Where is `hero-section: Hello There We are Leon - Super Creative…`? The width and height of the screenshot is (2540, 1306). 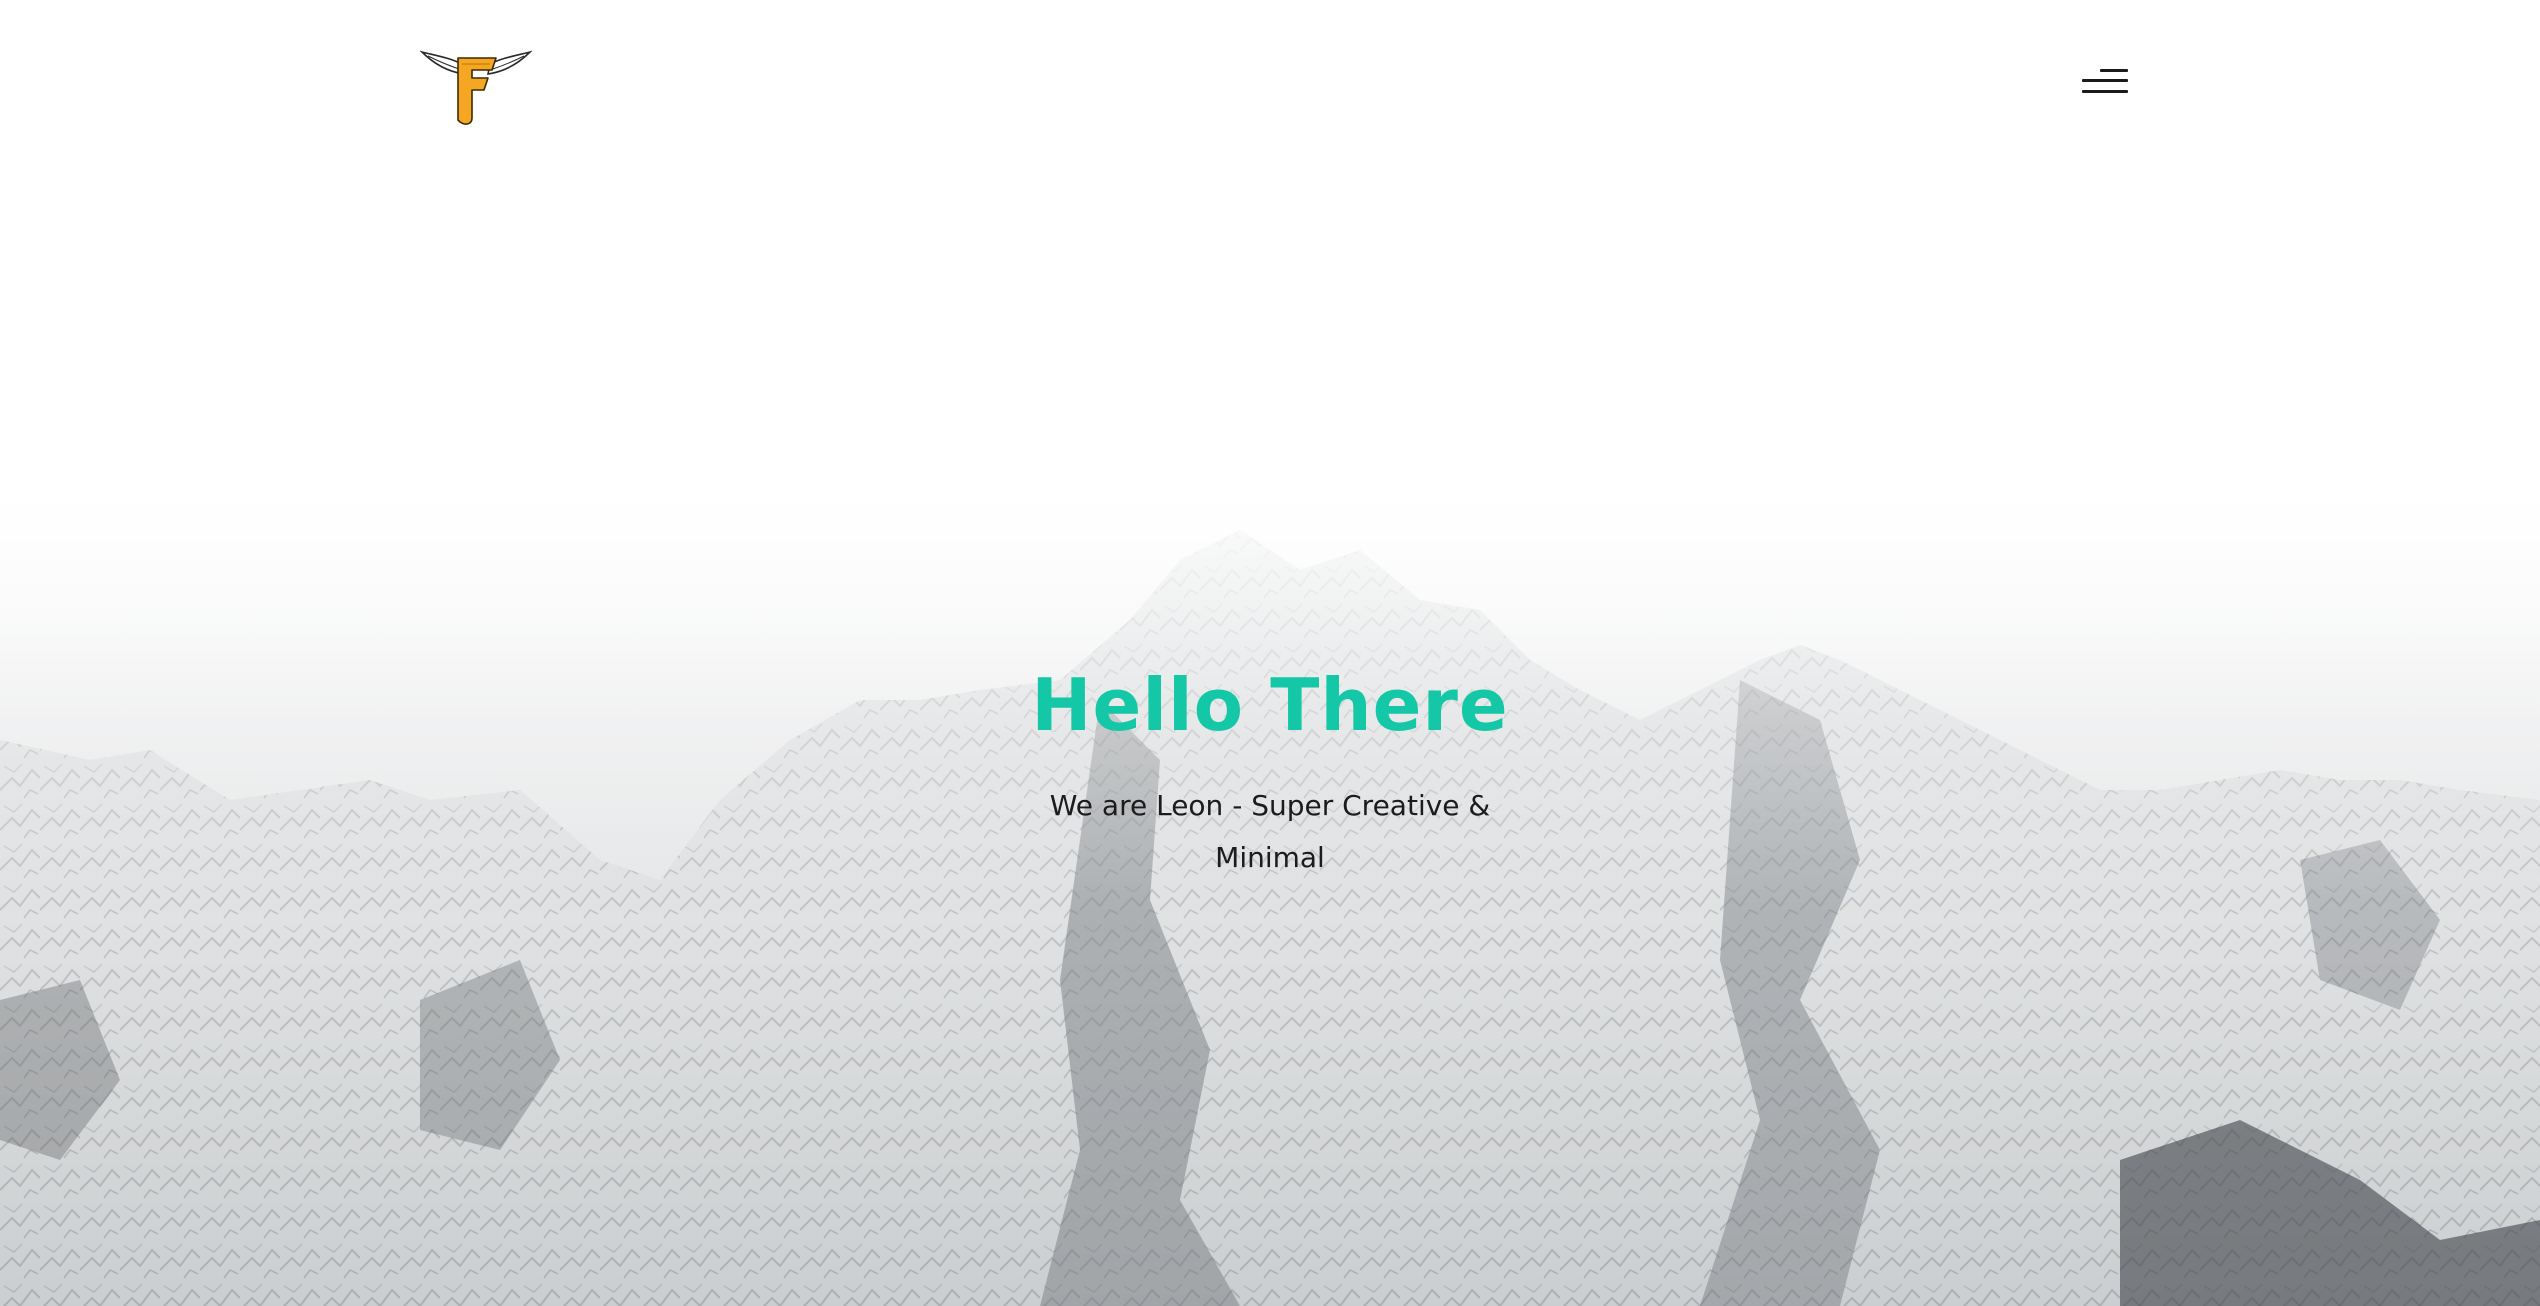
hero-section: Hello There We are Leon - Super Creative… is located at coordinates (1270, 767).